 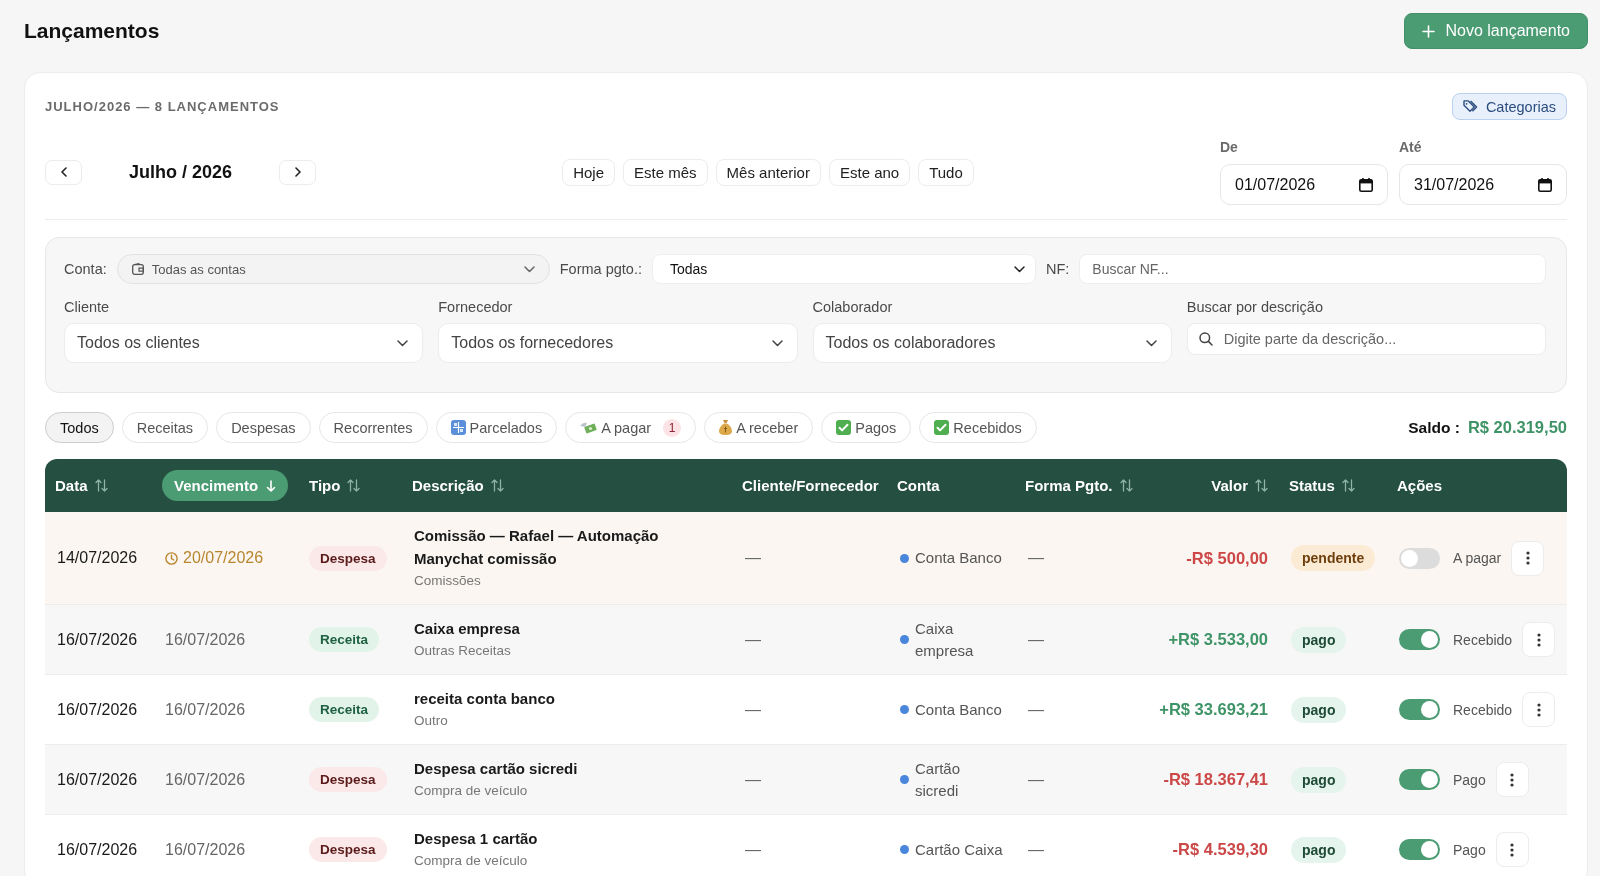 I want to click on wallet-icon, so click(x=137, y=269).